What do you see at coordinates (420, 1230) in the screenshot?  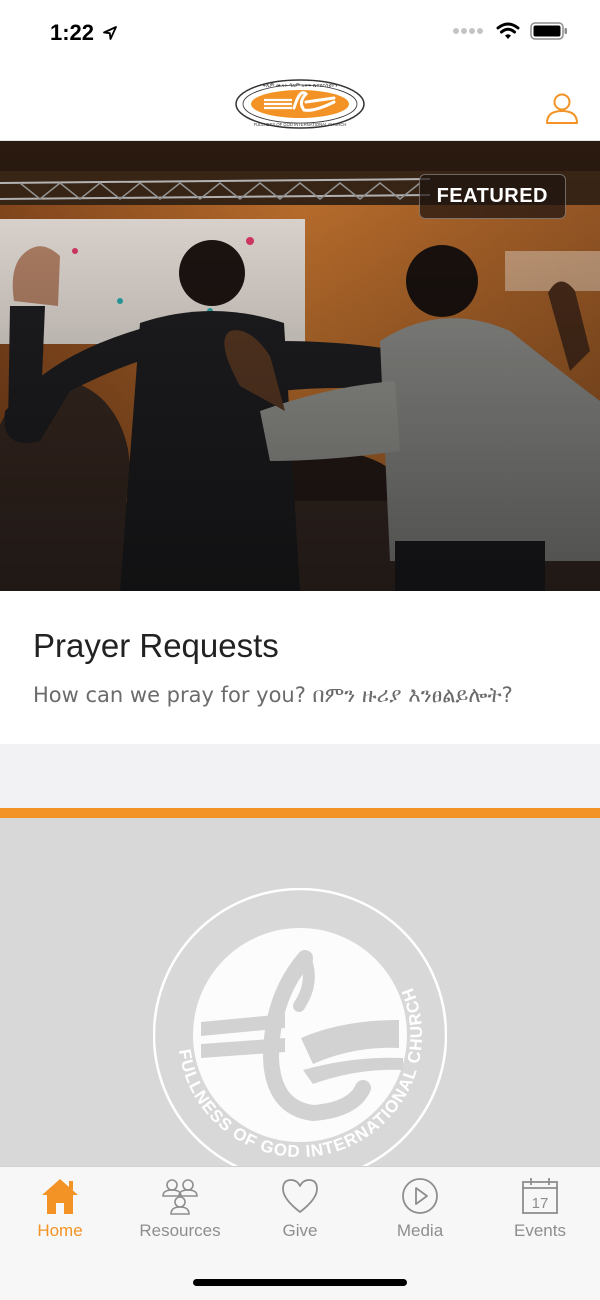 I see `tab-label-media: Media` at bounding box center [420, 1230].